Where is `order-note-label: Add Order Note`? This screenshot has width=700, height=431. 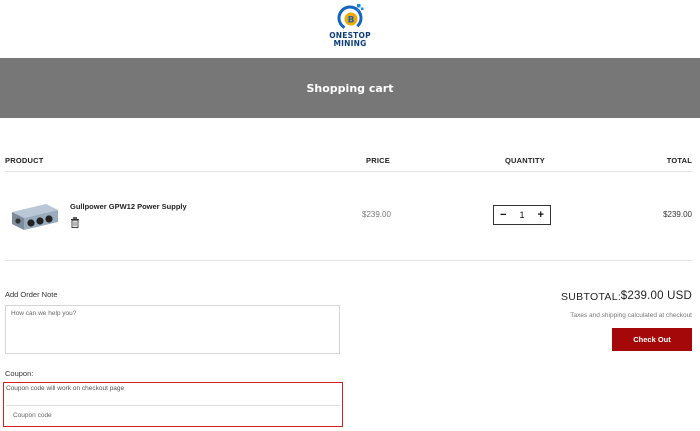 order-note-label: Add Order Note is located at coordinates (31, 294).